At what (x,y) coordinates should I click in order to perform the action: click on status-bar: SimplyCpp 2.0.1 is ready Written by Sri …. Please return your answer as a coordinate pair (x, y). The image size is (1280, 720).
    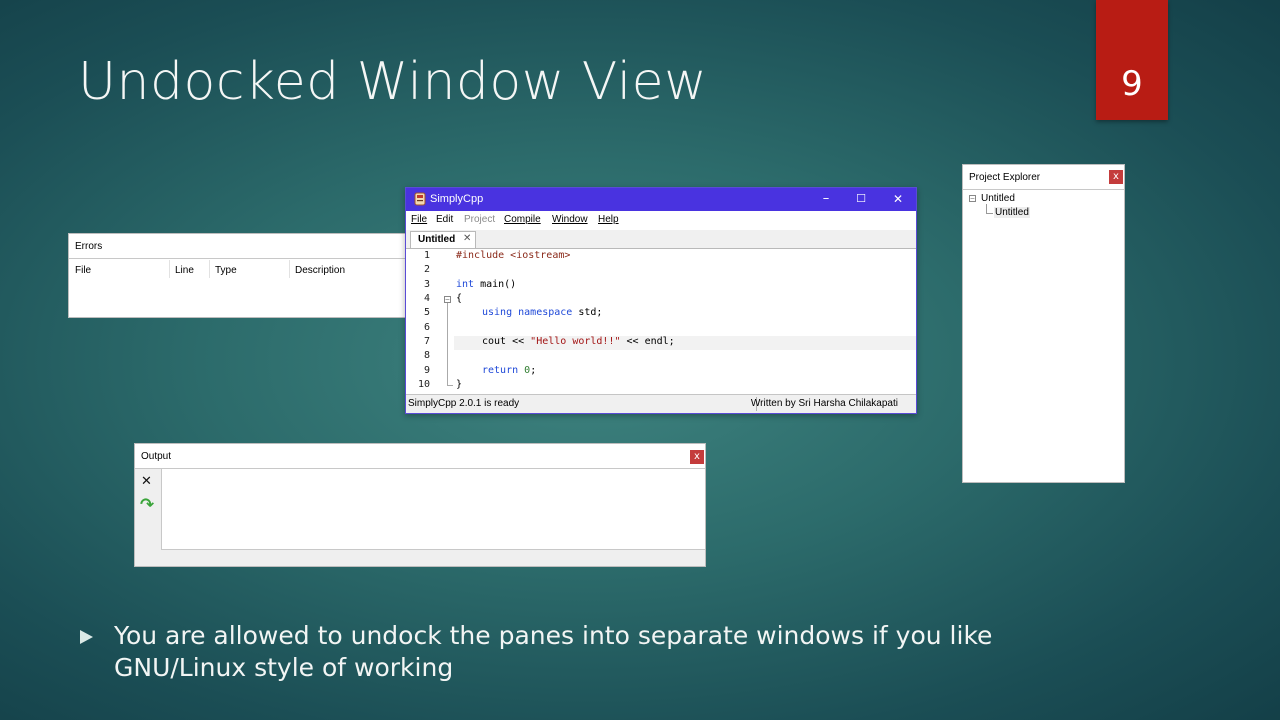
    Looking at the image, I should click on (661, 403).